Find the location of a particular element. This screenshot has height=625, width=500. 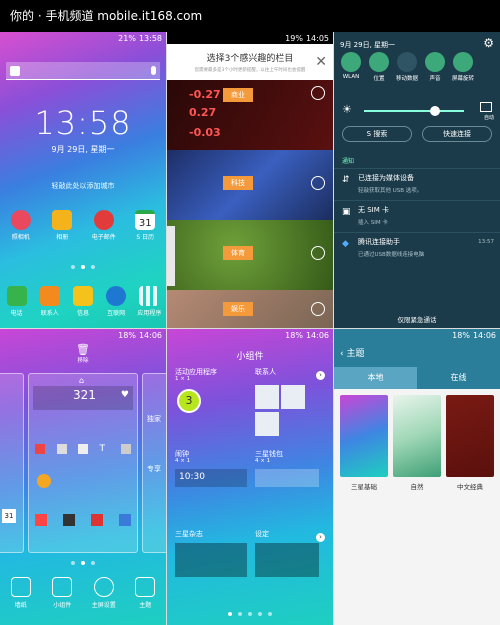

notif-title: 已连接为媒体设备 is located at coordinates (386, 178).